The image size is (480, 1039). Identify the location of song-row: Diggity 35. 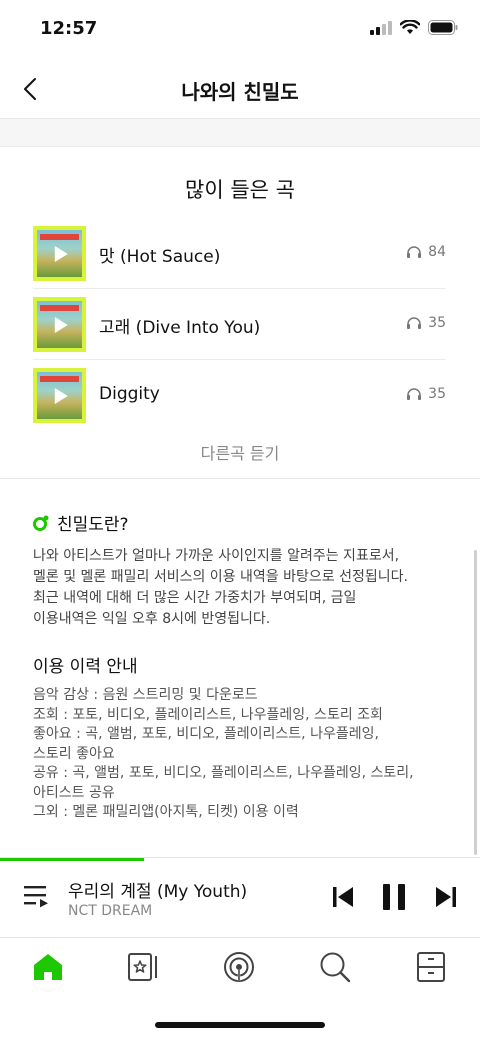
(239, 395).